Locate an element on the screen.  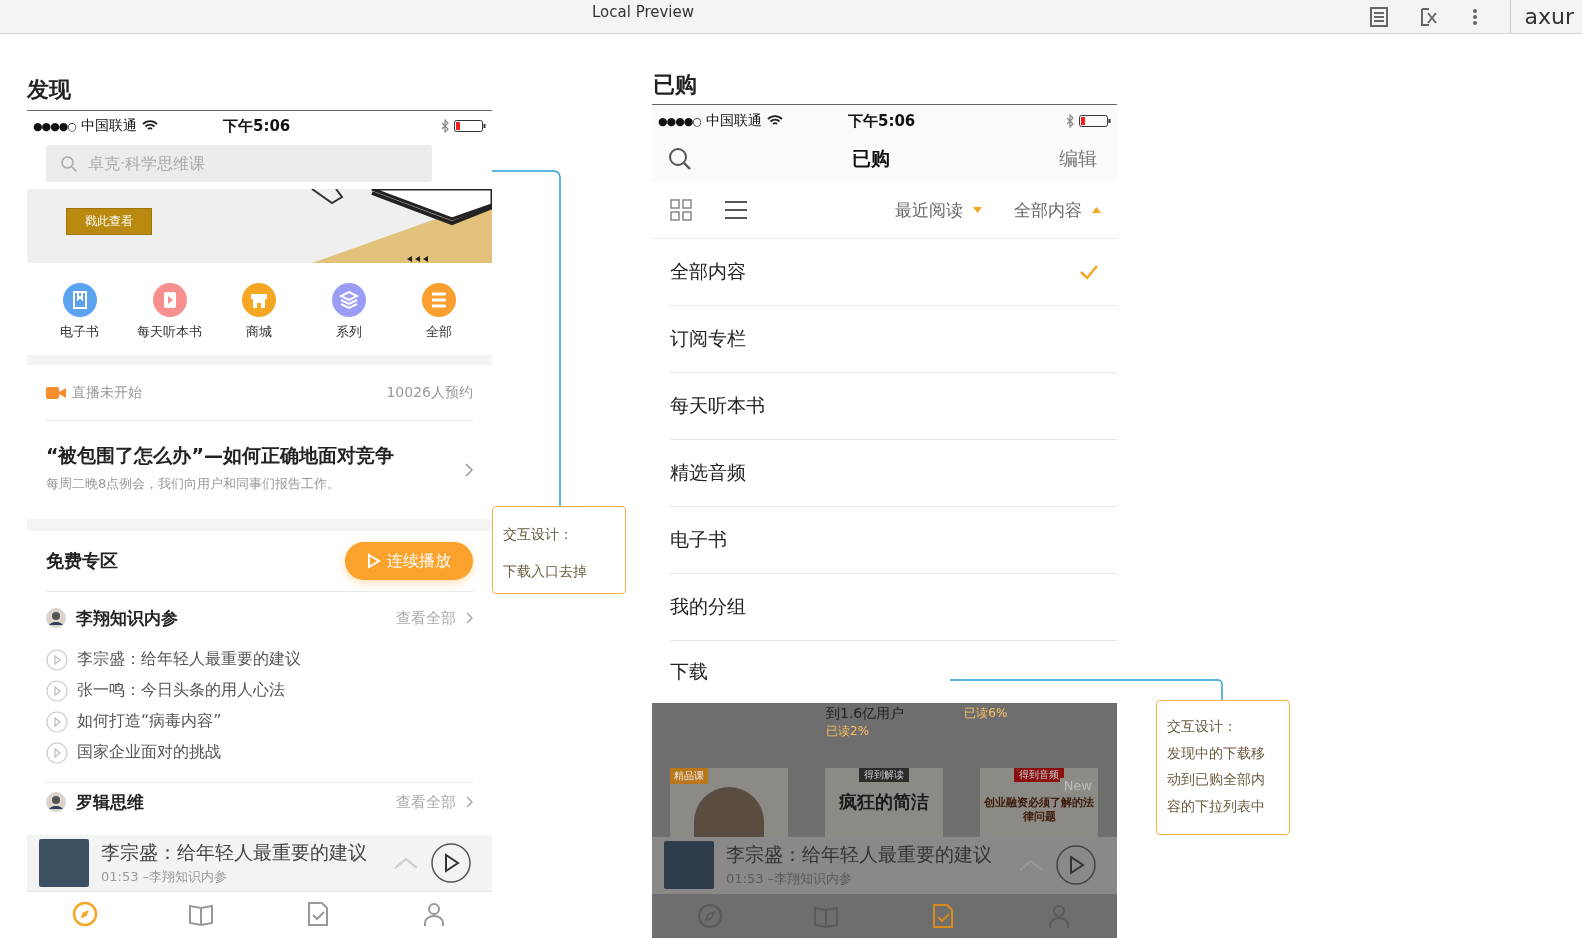
track-time: 01:53 is located at coordinates (120, 876).